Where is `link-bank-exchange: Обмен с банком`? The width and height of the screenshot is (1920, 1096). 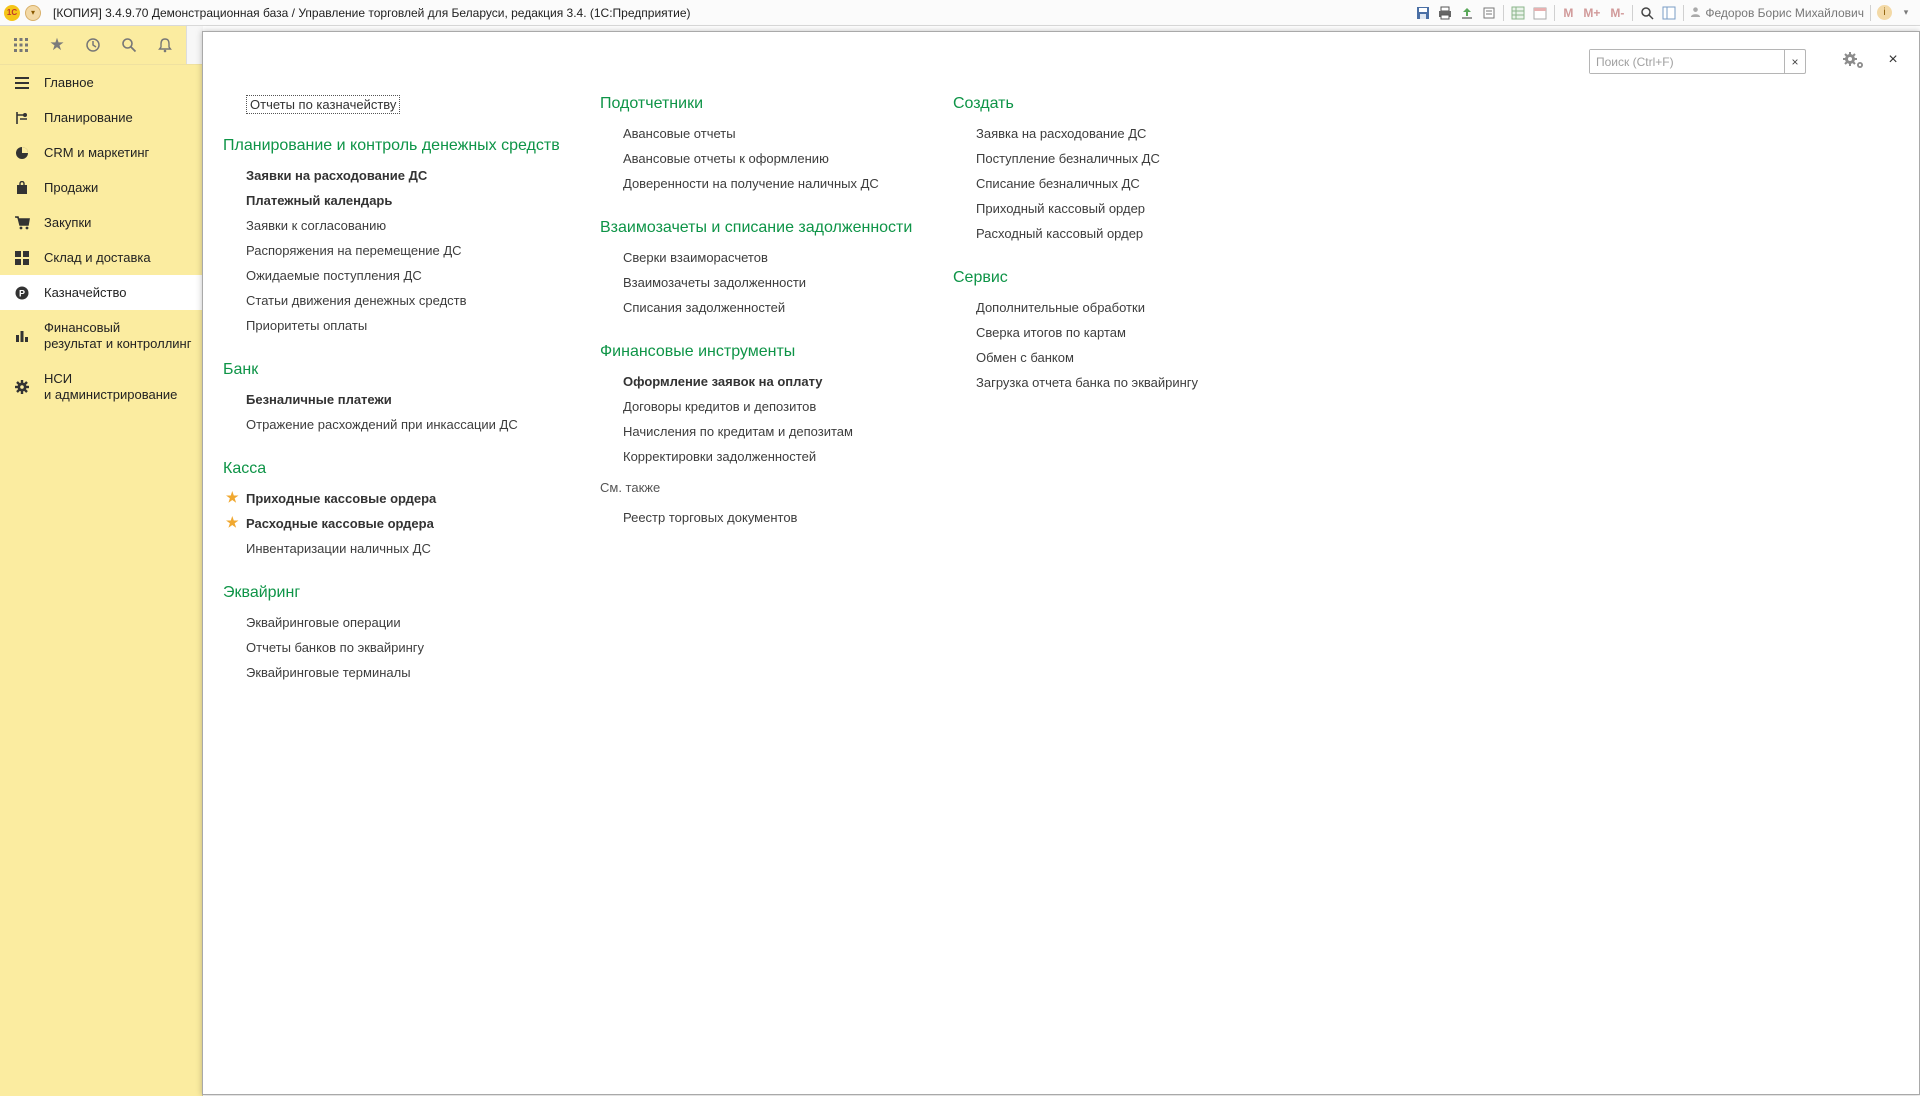 link-bank-exchange: Обмен с банком is located at coordinates (1075, 361).